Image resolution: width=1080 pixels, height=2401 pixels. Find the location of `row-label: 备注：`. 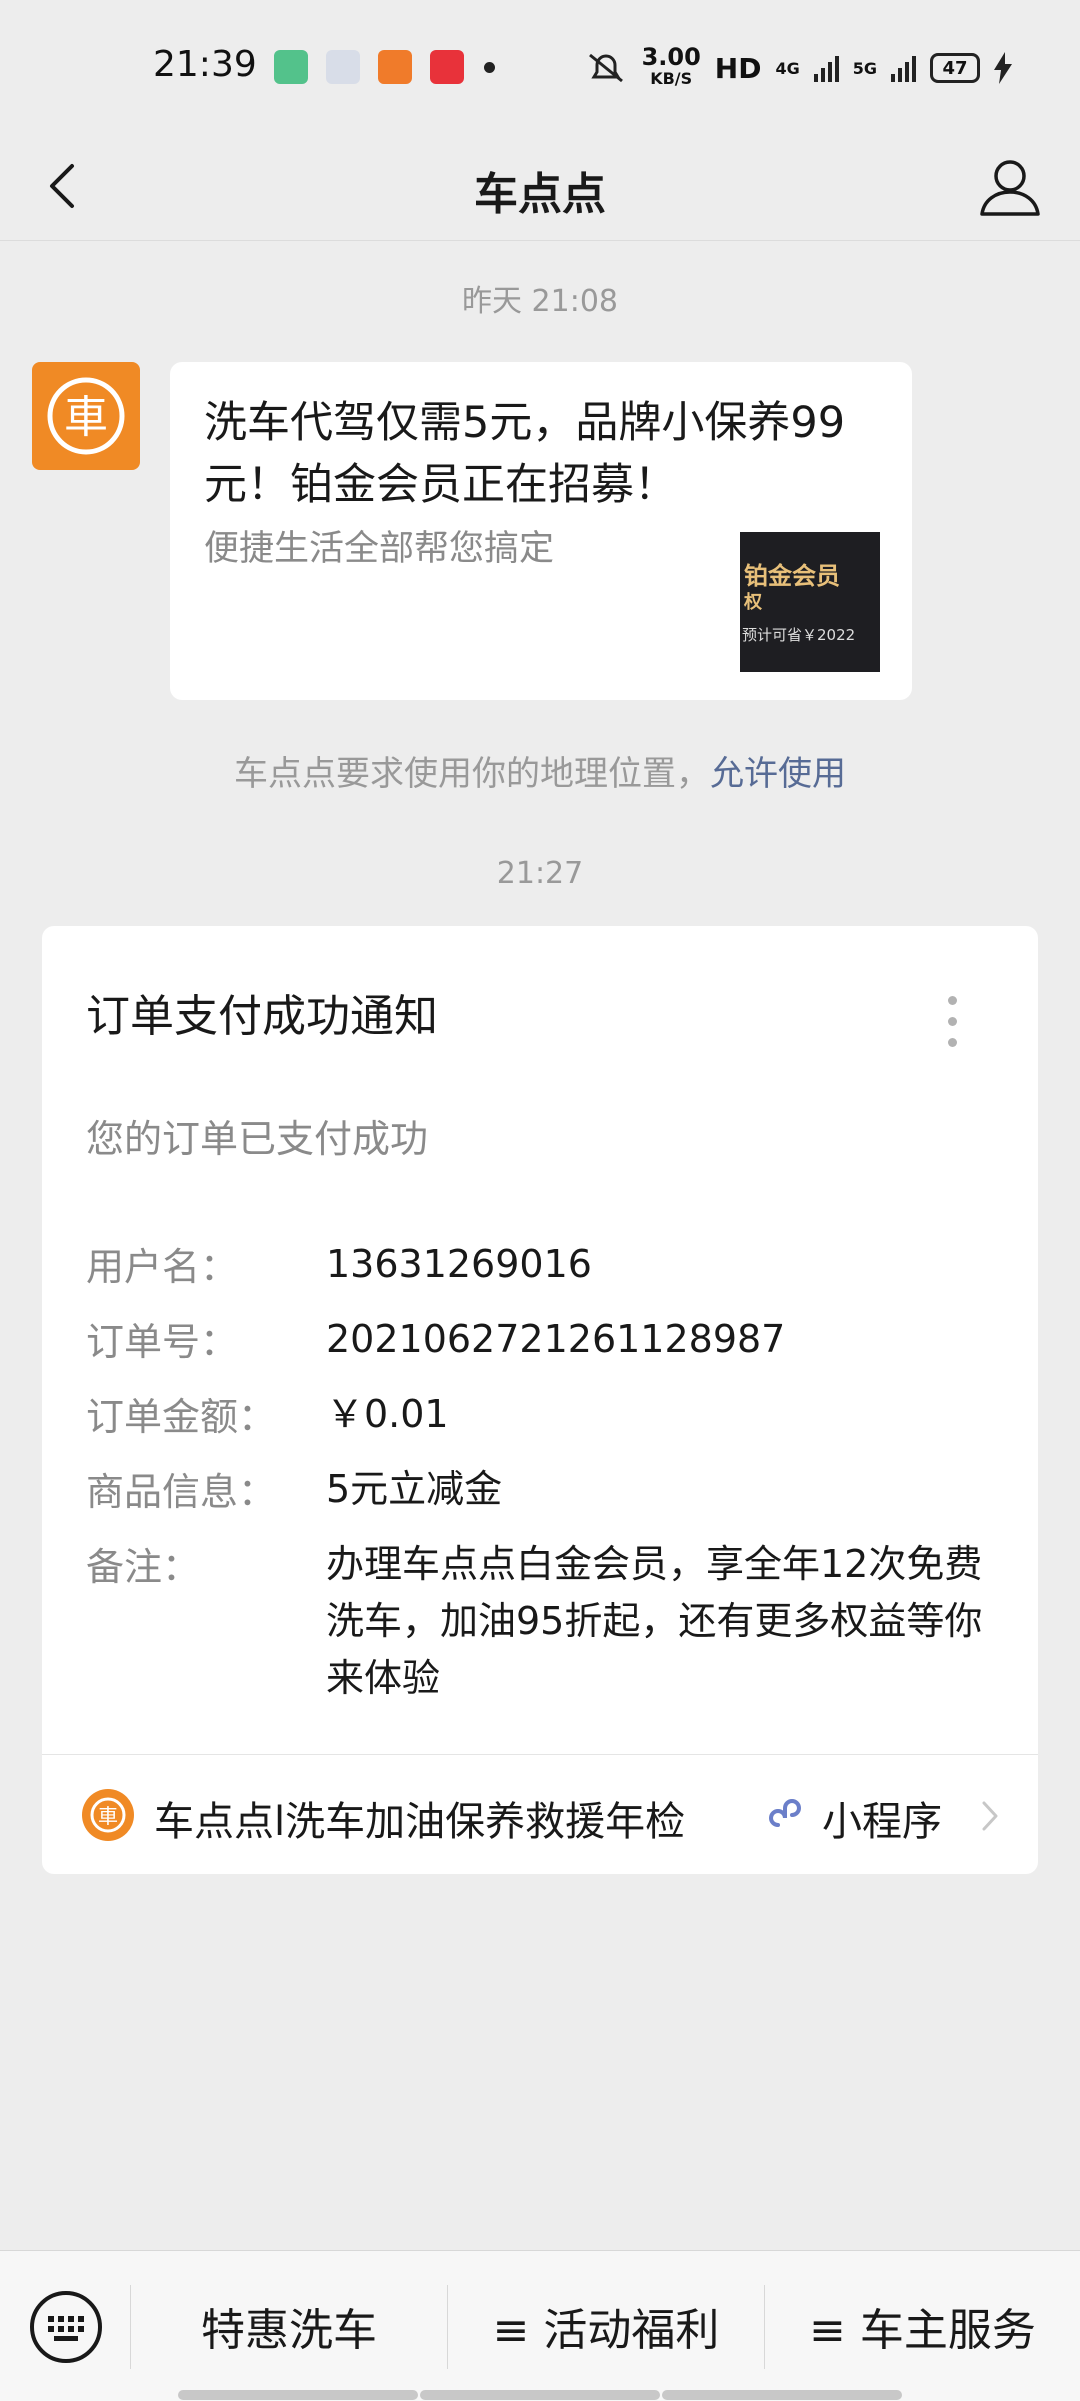

row-label: 备注： is located at coordinates (143, 1567).